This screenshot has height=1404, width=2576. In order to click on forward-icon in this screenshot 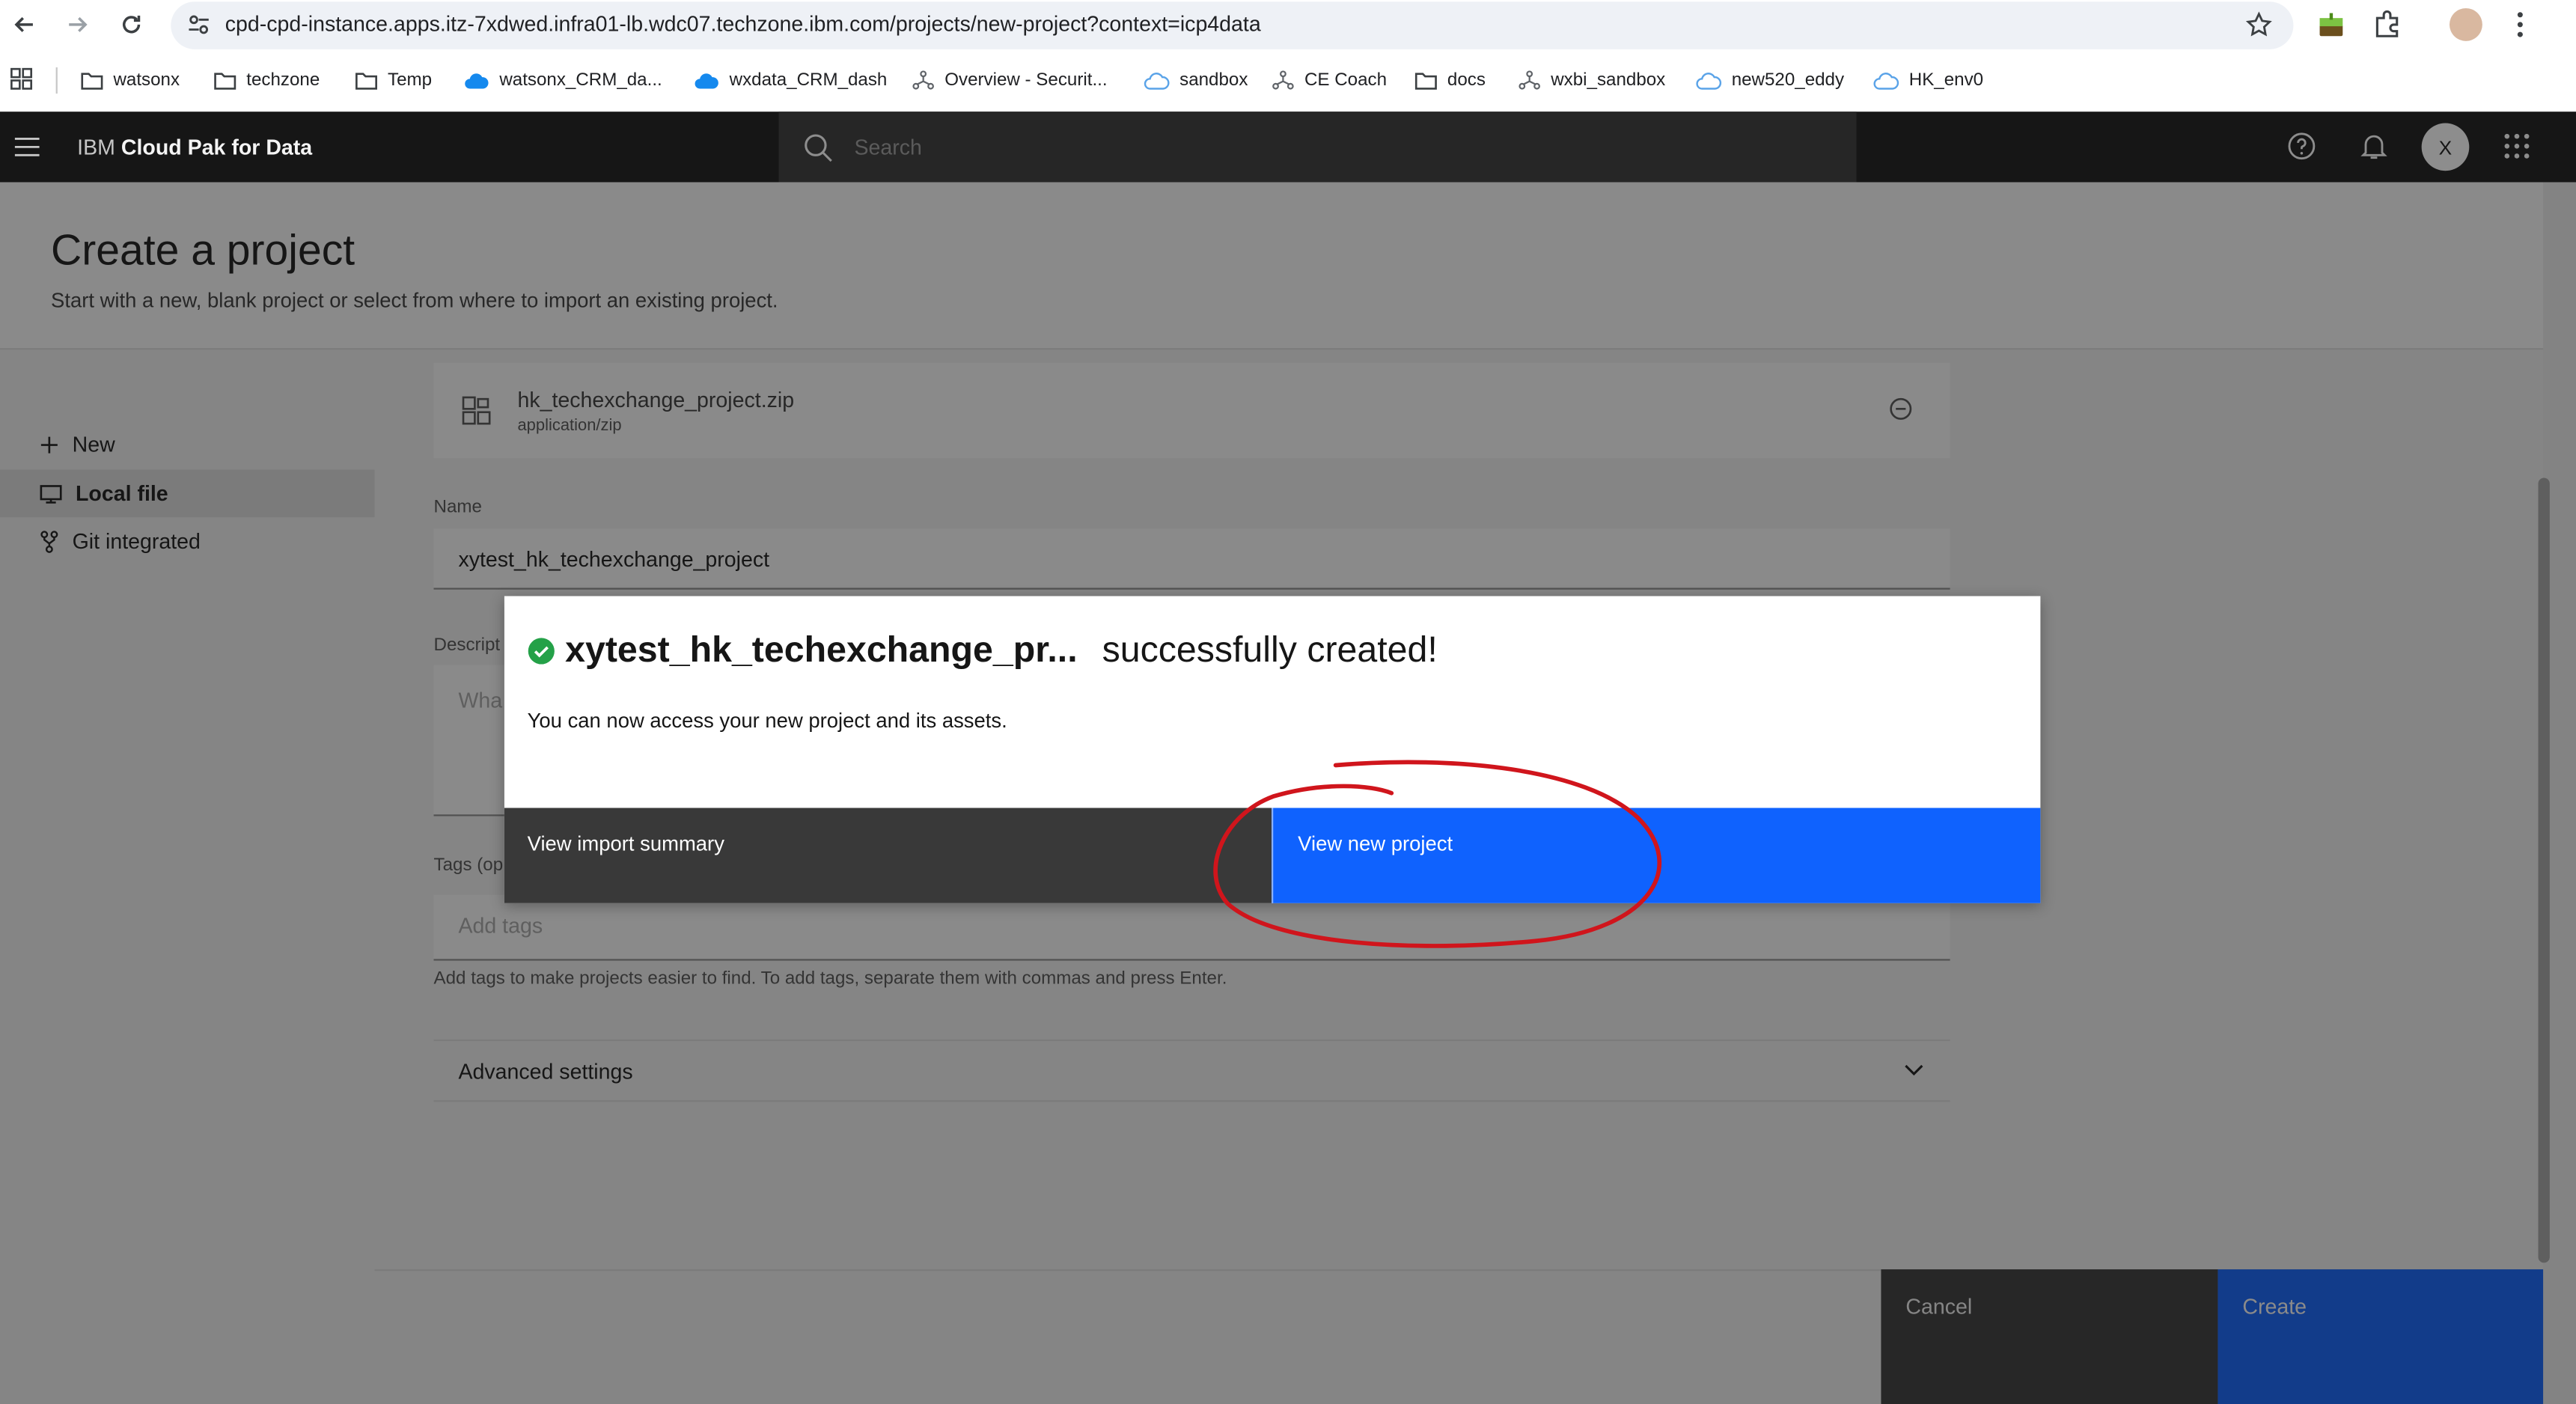, I will do `click(77, 24)`.